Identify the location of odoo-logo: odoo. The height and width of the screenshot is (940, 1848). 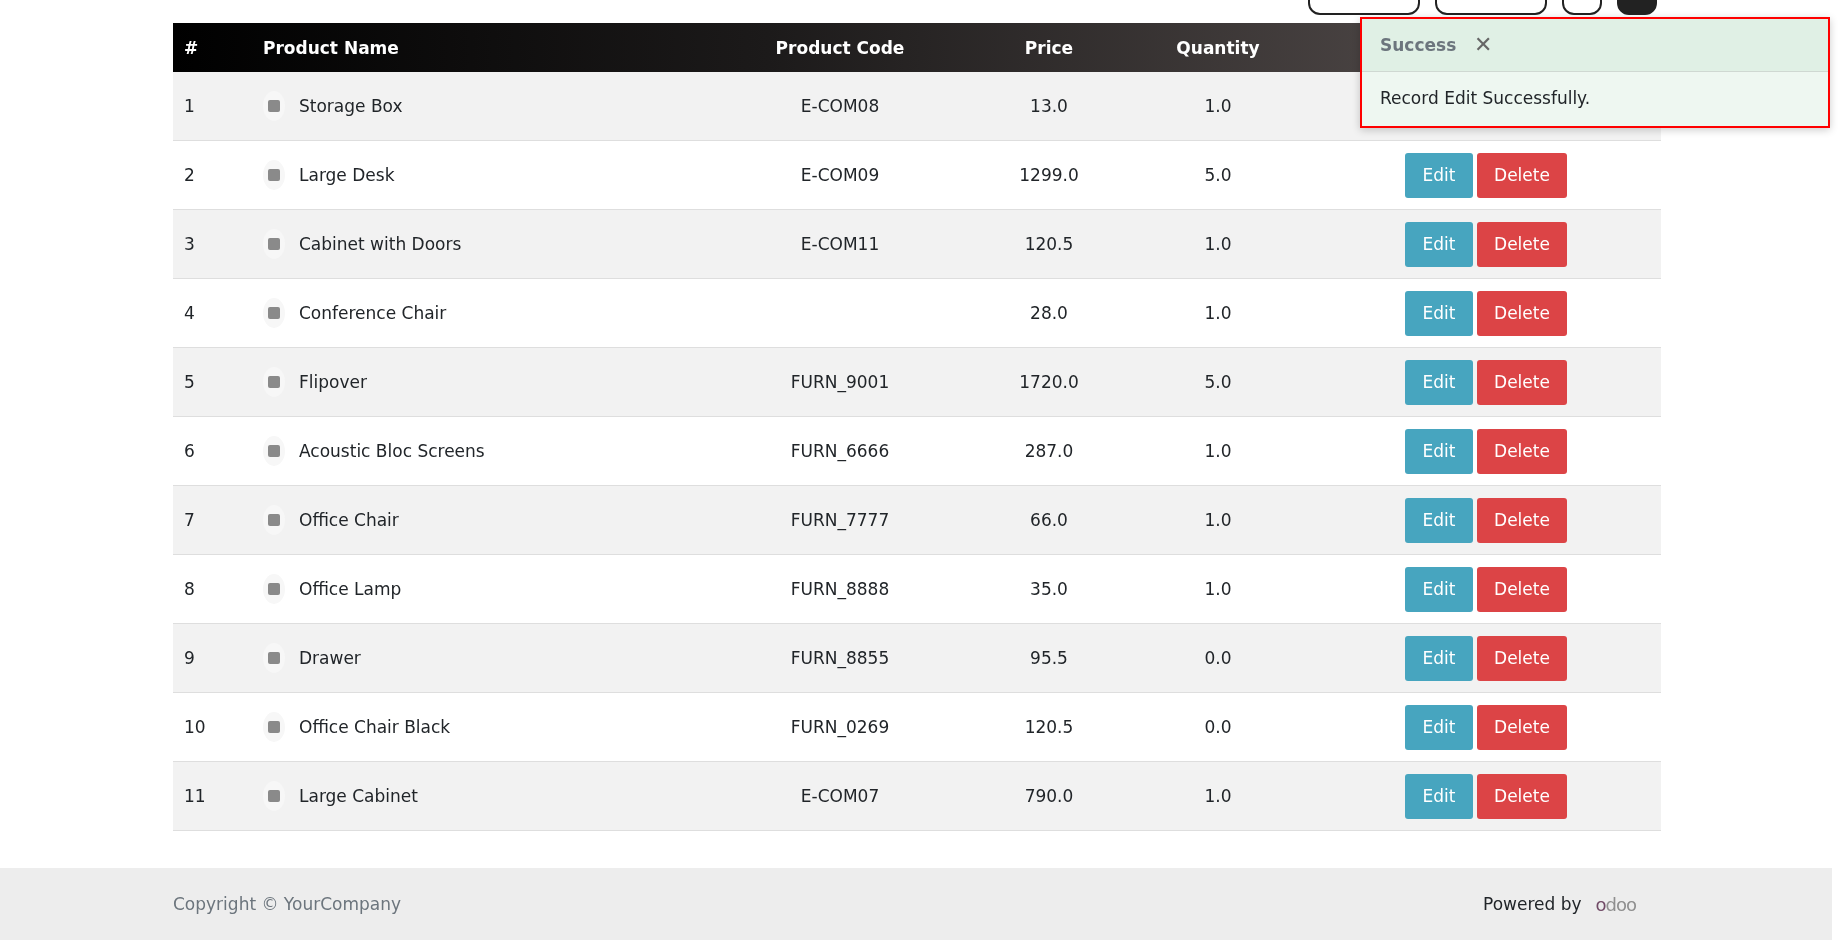
(1615, 904).